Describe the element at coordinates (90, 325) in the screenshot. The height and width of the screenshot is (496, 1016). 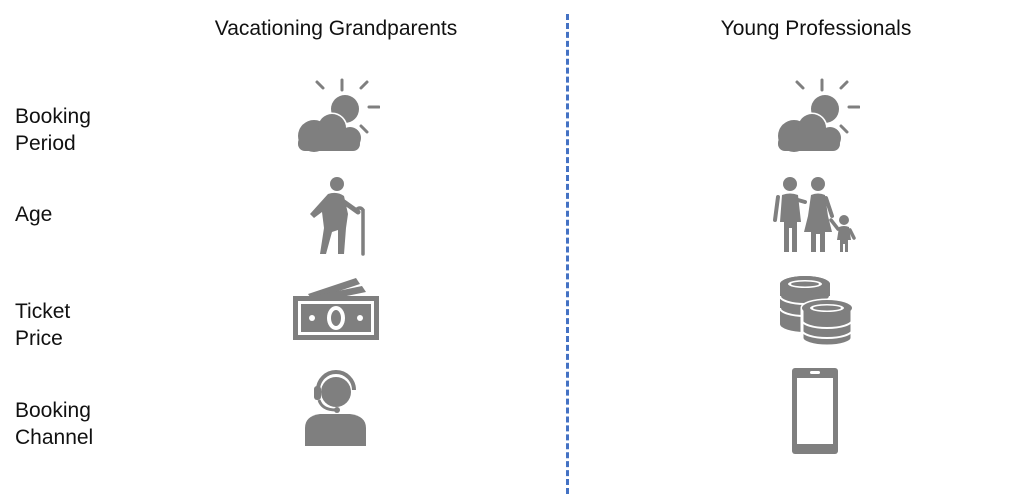
I see `row-label-ticket-price: Ticket Price` at that location.